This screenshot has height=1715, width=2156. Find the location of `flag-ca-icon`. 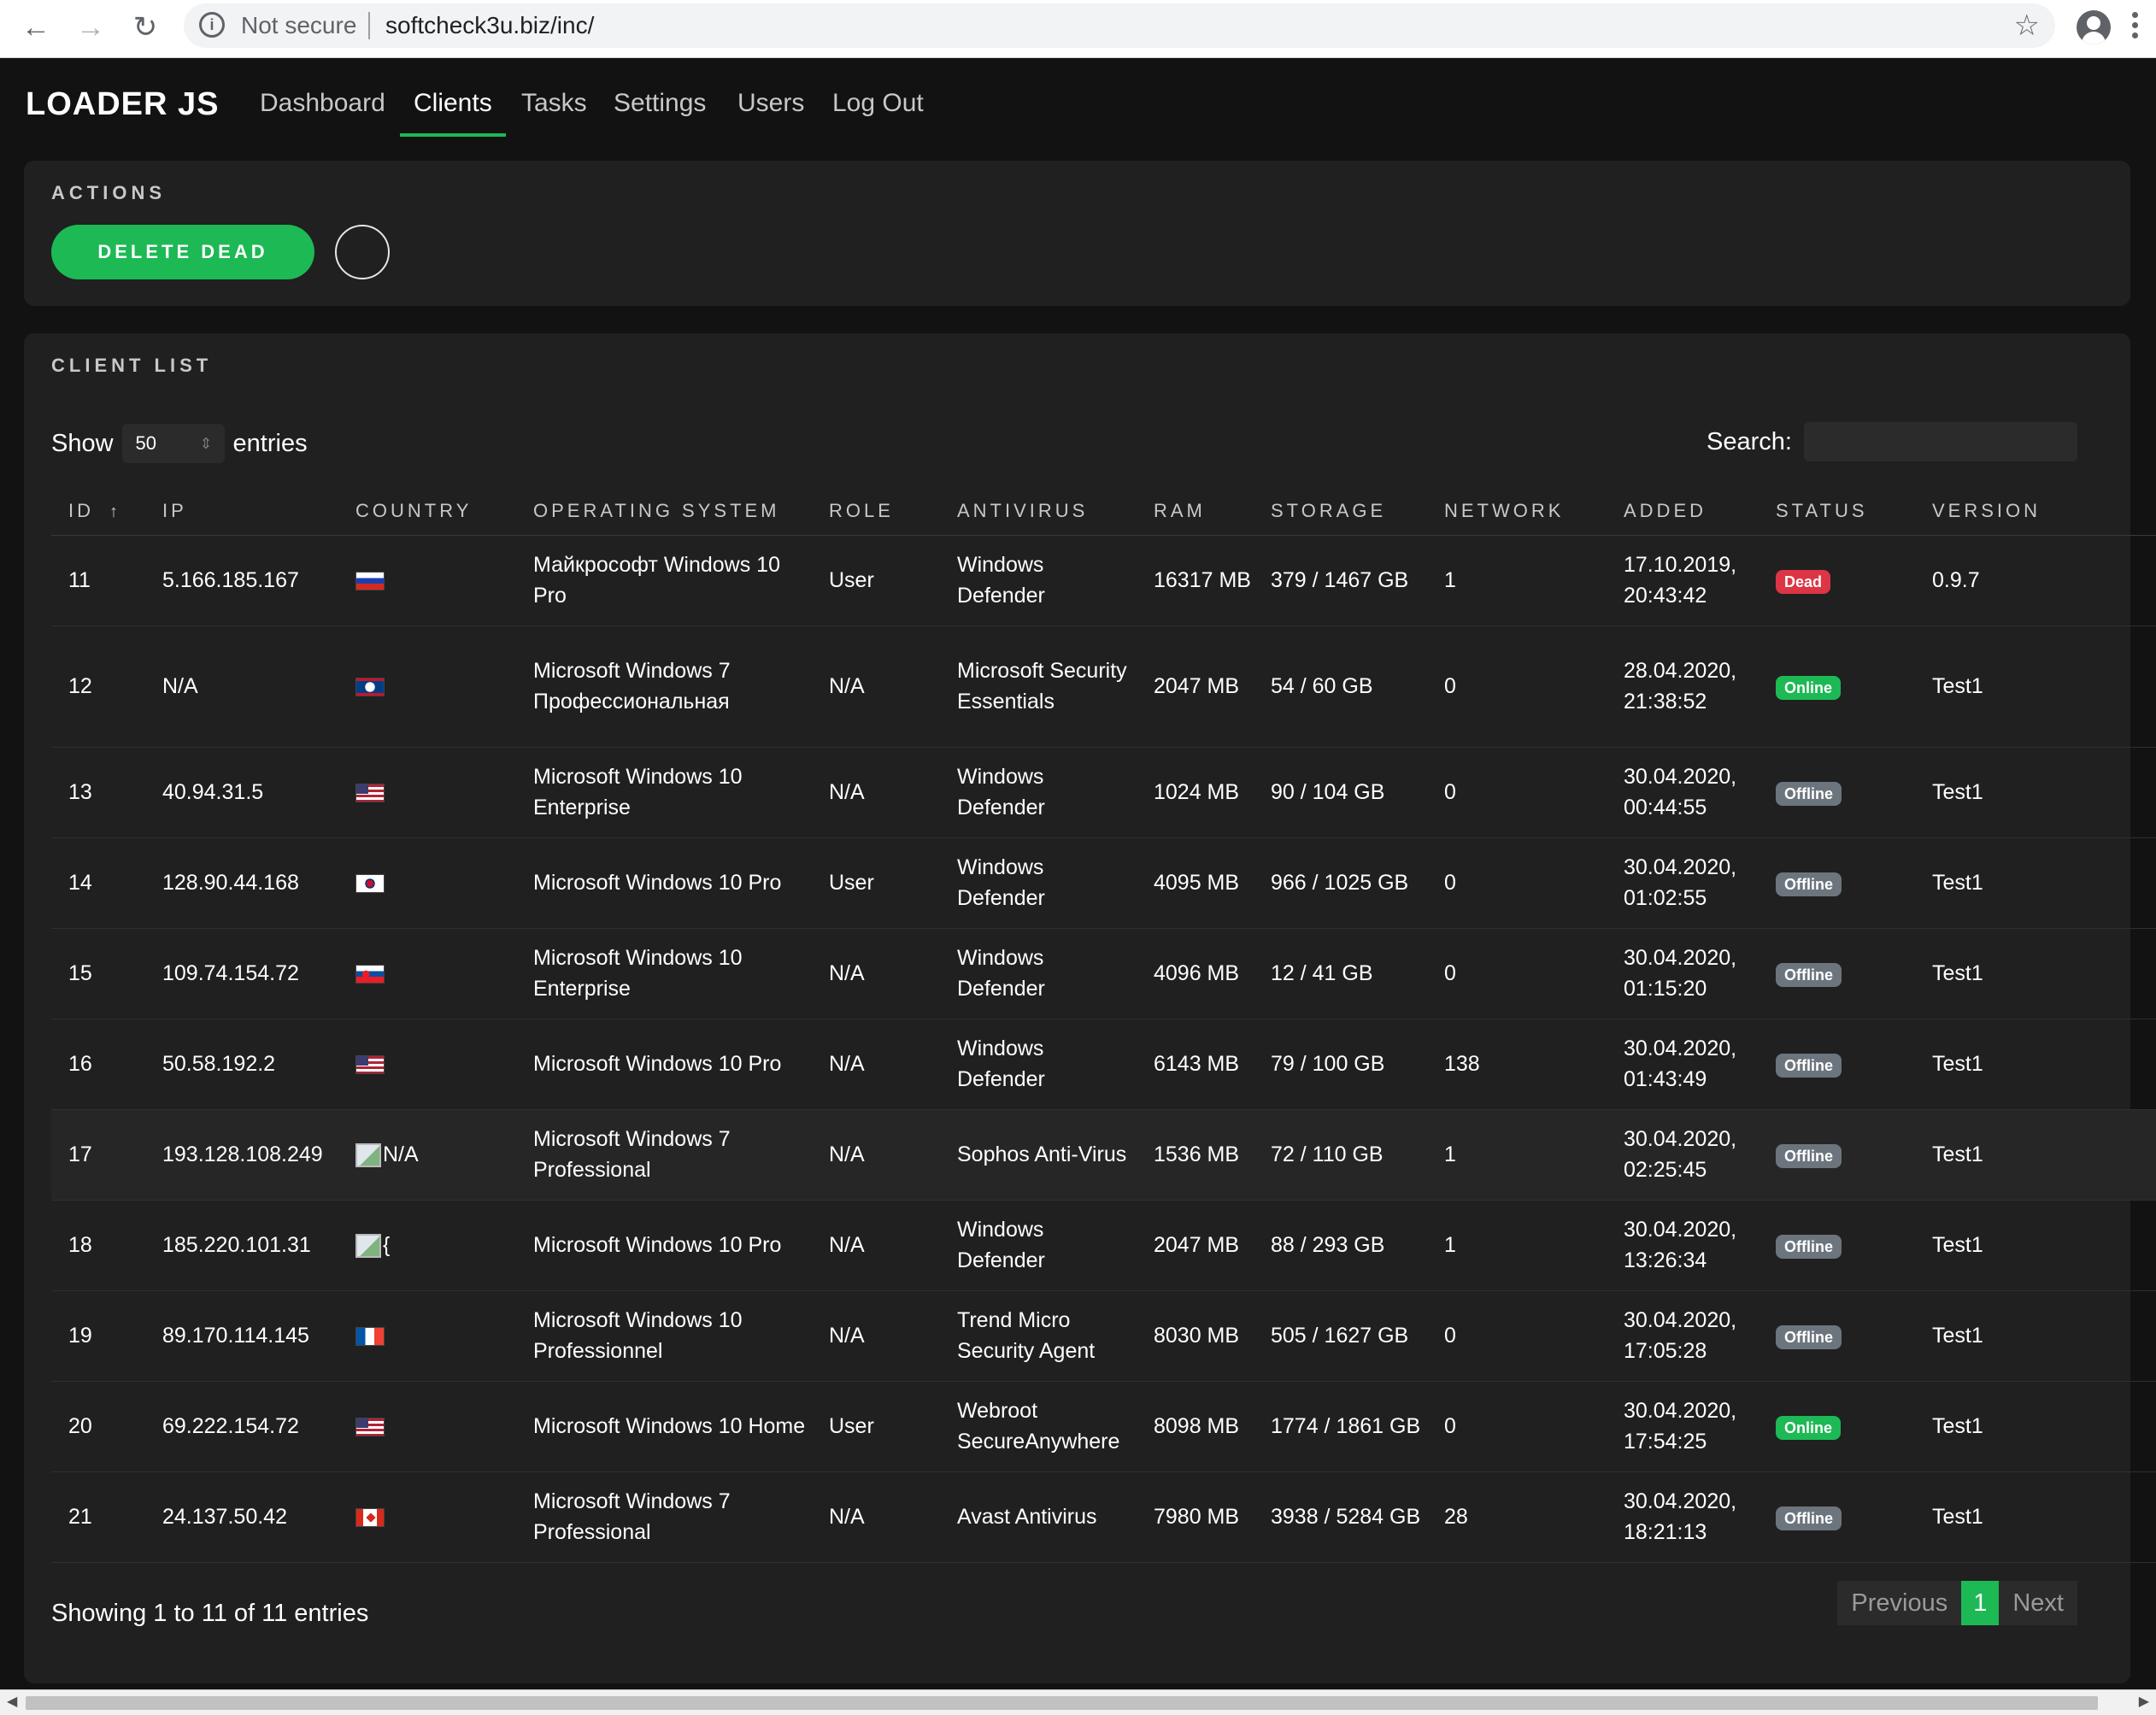

flag-ca-icon is located at coordinates (370, 1518).